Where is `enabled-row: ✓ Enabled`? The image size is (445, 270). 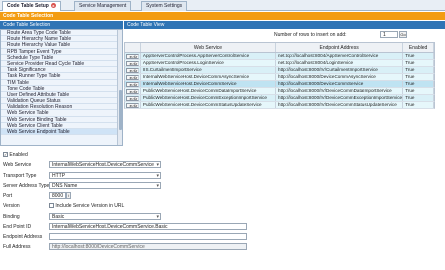 enabled-row: ✓ Enabled is located at coordinates (15, 155).